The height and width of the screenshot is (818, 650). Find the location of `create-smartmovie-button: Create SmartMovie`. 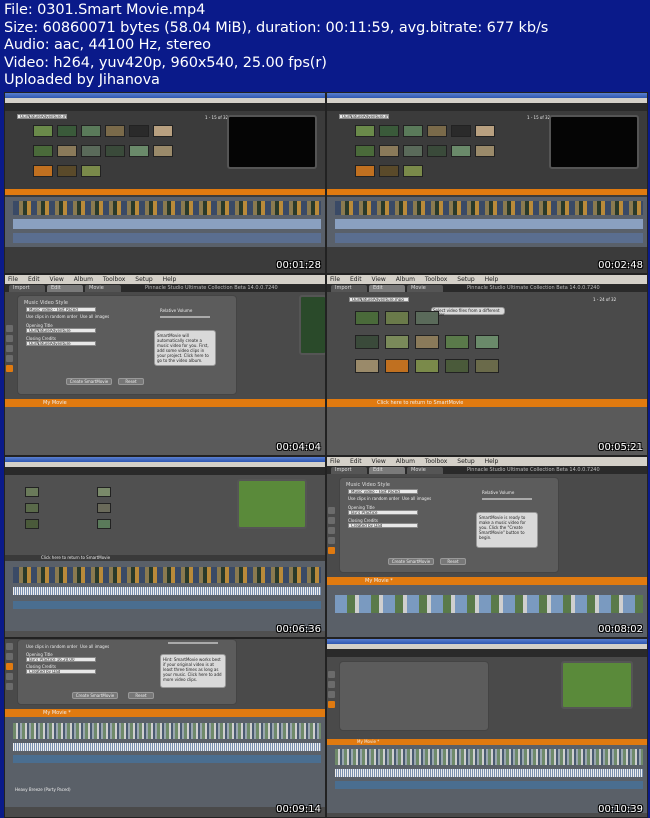

create-smartmovie-button: Create SmartMovie is located at coordinates (411, 561).